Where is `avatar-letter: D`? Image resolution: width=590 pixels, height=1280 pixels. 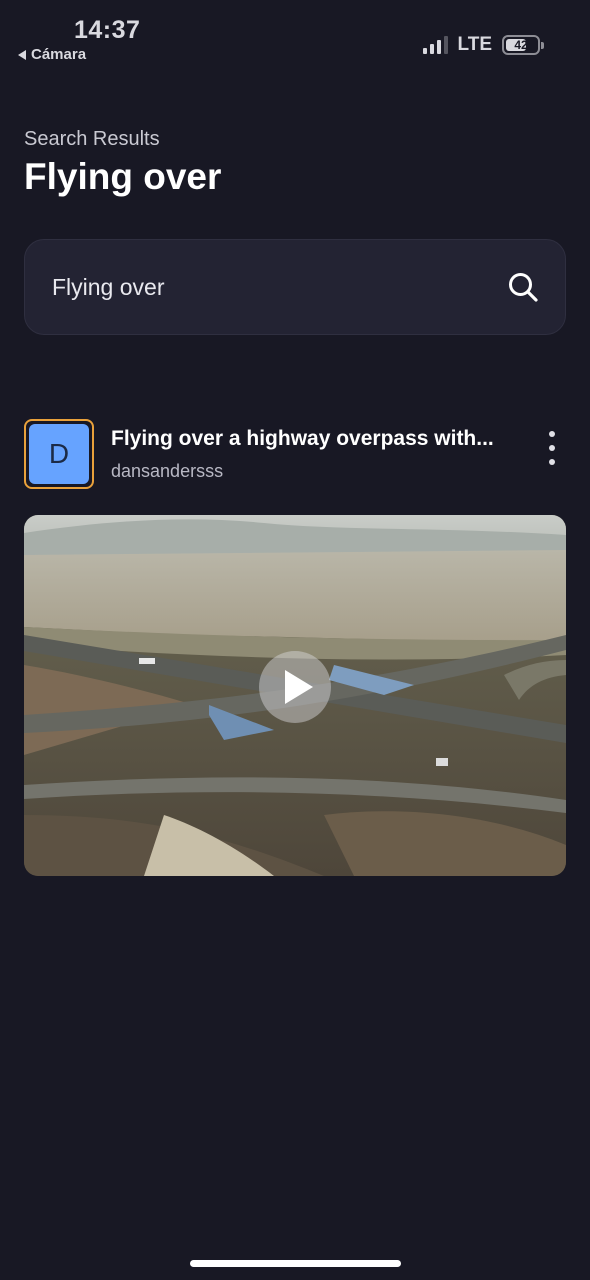
avatar-letter: D is located at coordinates (59, 454).